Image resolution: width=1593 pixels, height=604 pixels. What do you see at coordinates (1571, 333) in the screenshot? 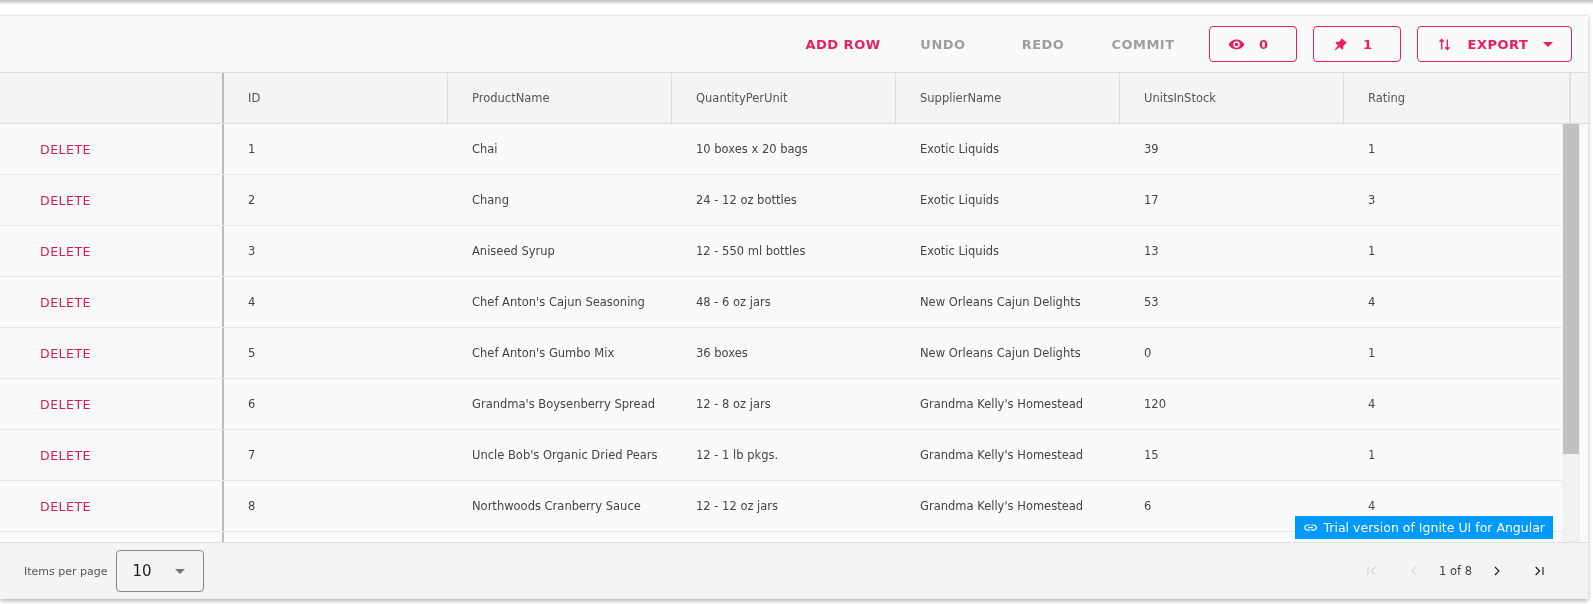
I see `scrollbar` at bounding box center [1571, 333].